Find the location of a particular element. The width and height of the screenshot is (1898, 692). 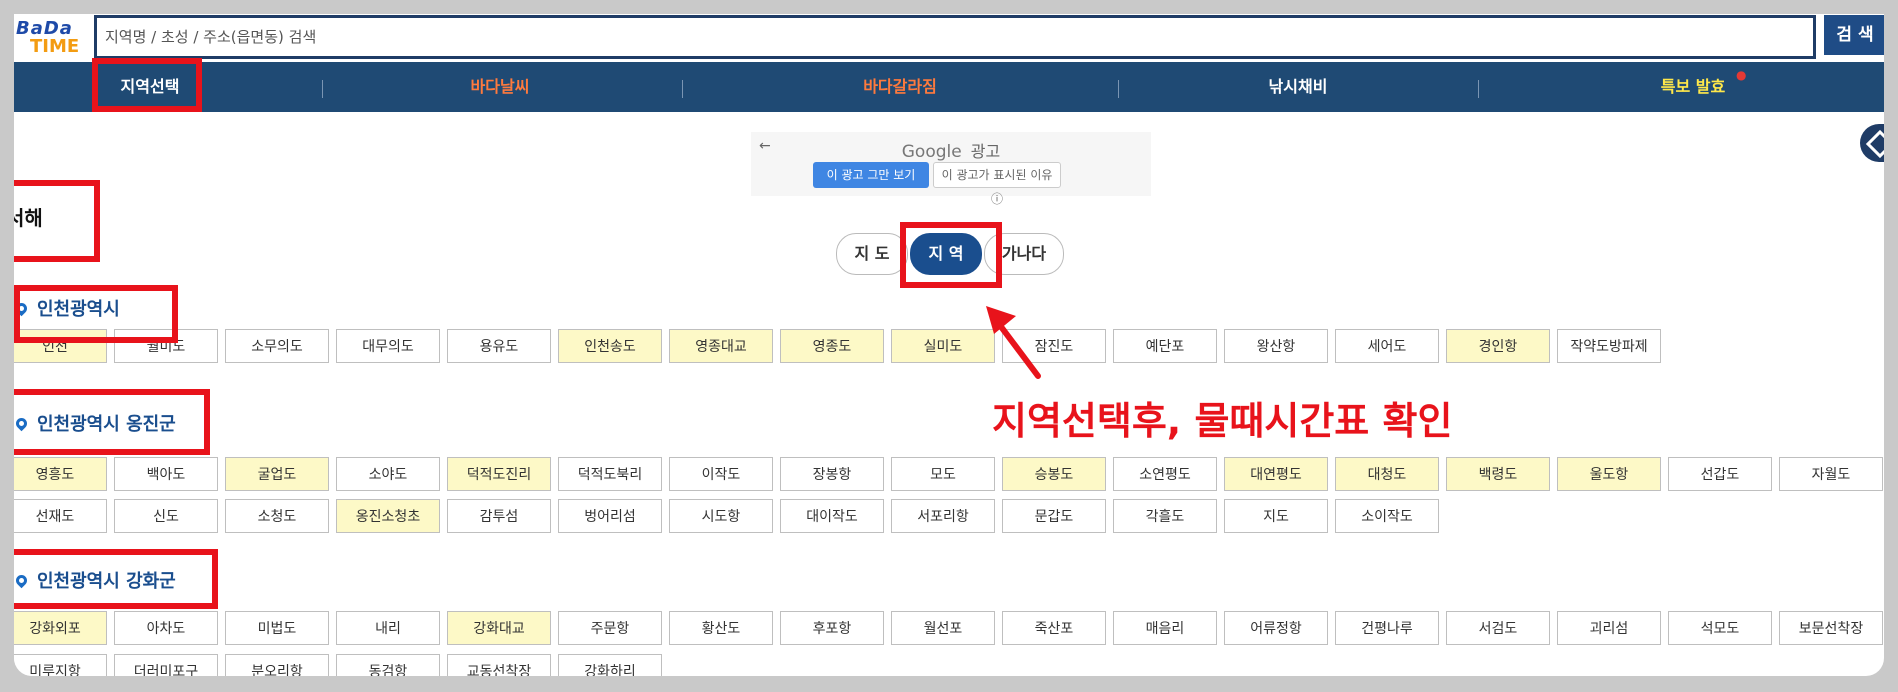

location-chip: 실미도 is located at coordinates (943, 346).